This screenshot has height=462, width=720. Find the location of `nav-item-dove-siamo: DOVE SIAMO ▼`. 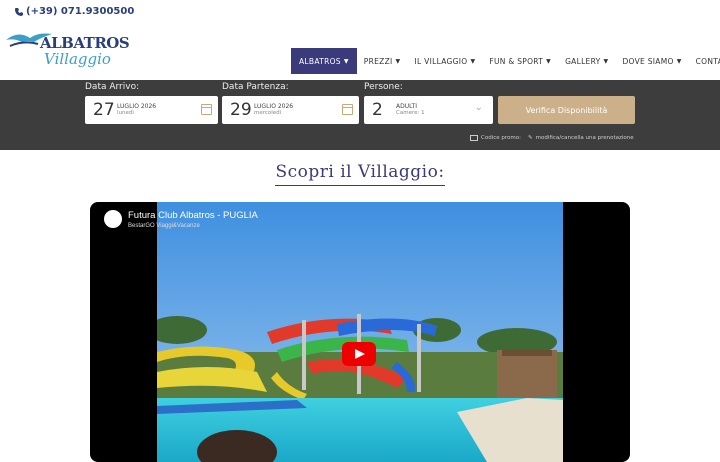

nav-item-dove-siamo: DOVE SIAMO ▼ is located at coordinates (651, 61).